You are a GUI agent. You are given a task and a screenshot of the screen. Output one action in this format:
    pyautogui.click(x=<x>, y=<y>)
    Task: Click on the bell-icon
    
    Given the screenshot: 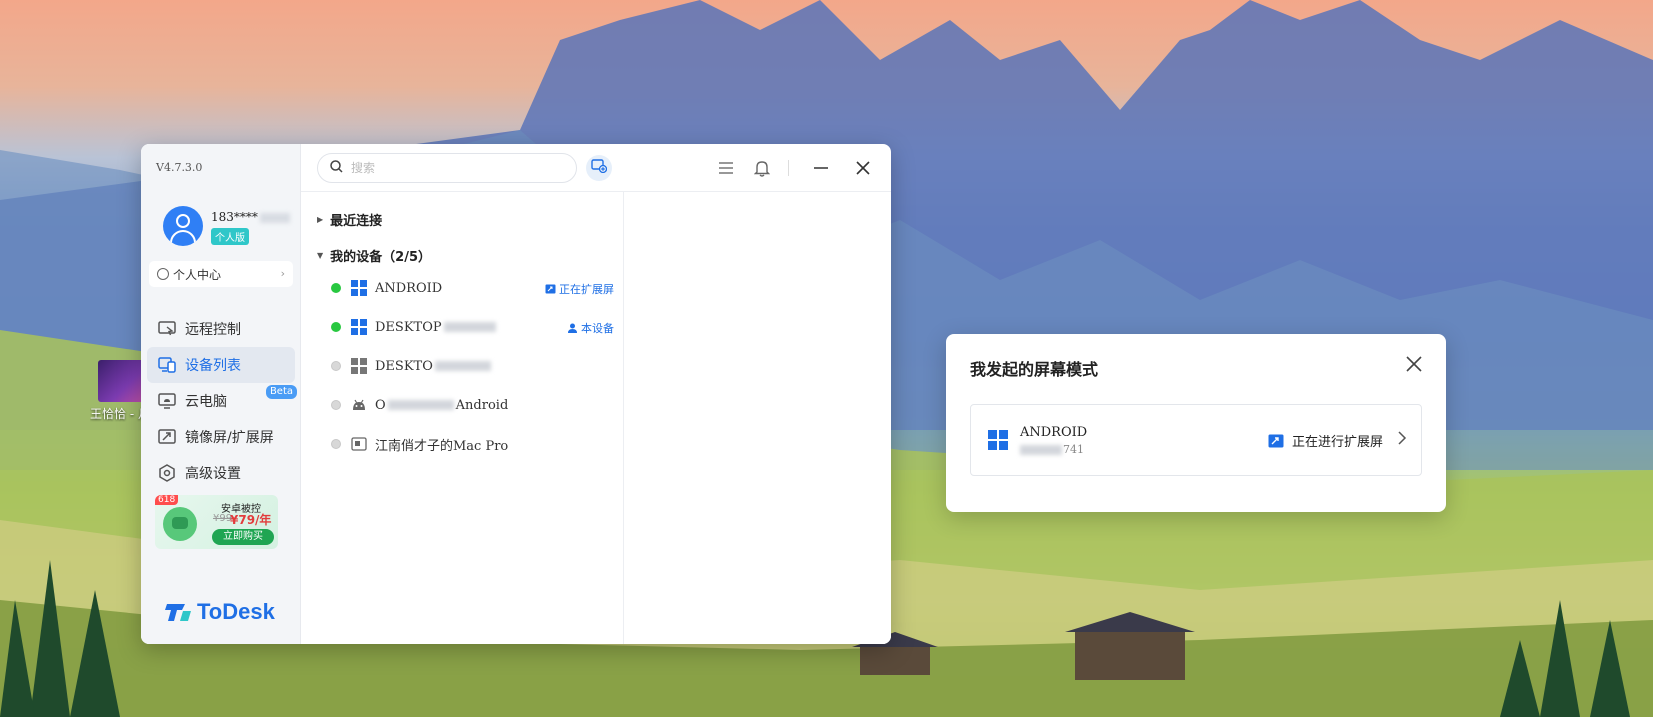 What is the action you would take?
    pyautogui.click(x=762, y=168)
    